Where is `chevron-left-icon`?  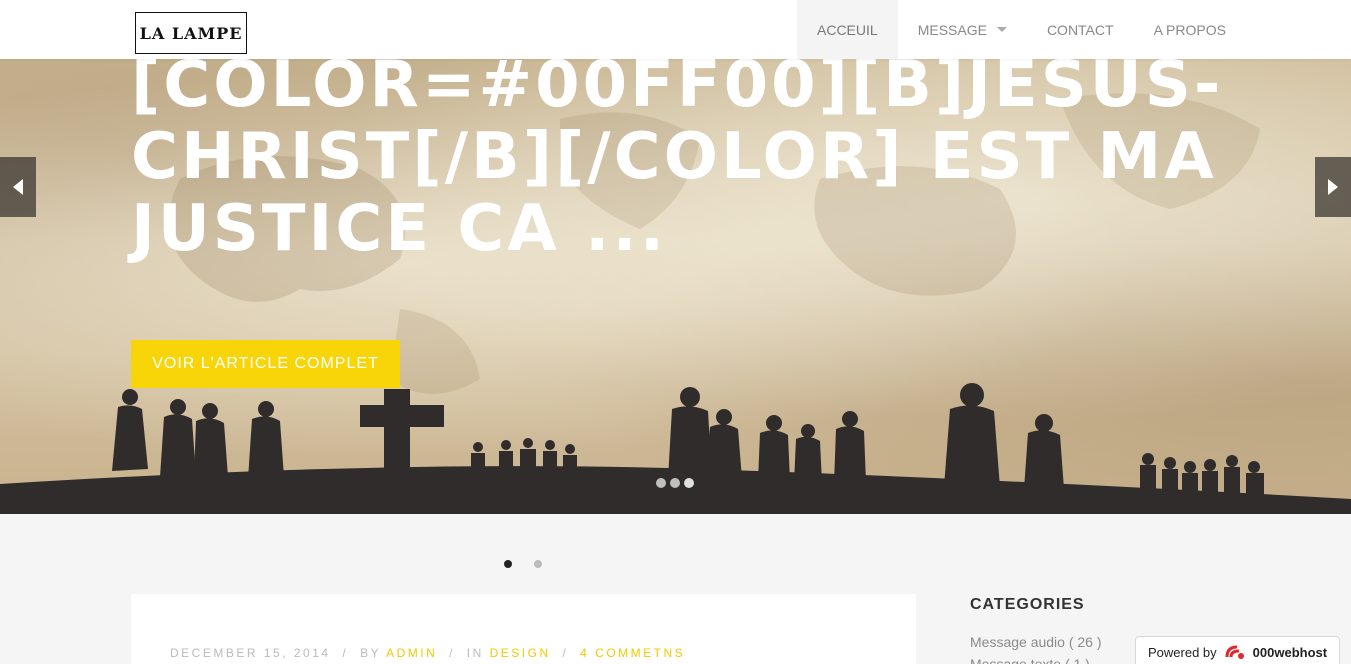
chevron-left-icon is located at coordinates (18, 187).